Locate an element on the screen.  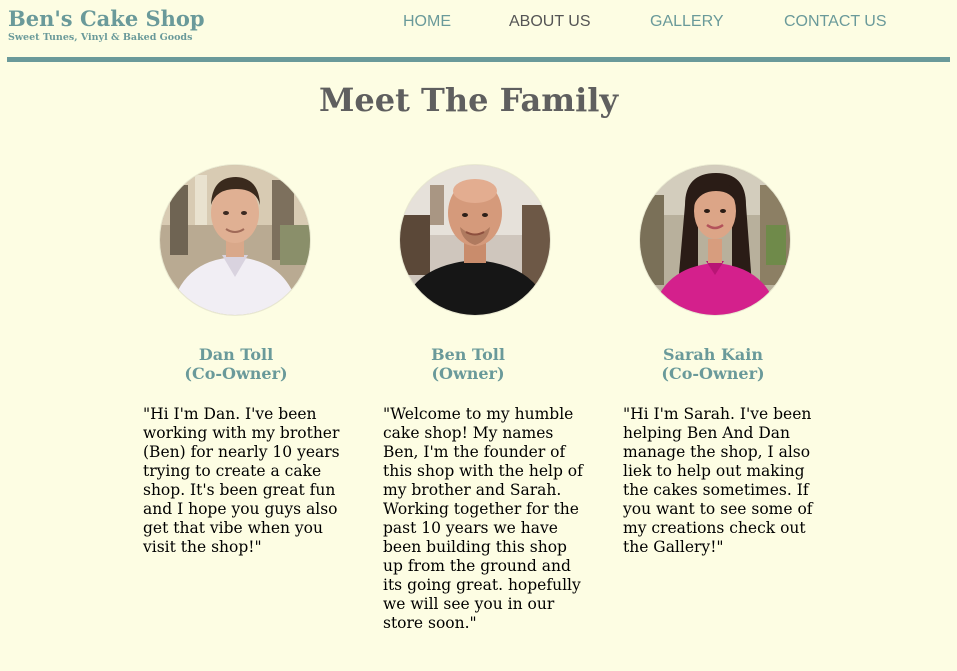
avatar-ben is located at coordinates (475, 240).